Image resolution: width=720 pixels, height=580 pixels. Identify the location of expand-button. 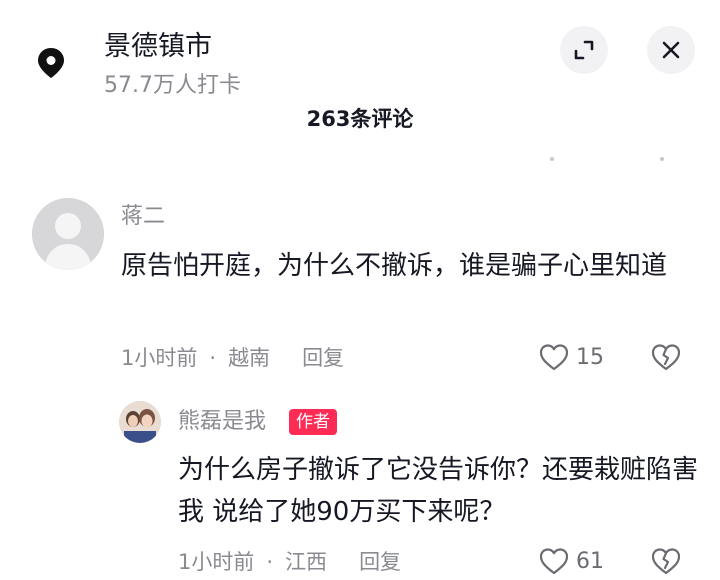
(584, 50).